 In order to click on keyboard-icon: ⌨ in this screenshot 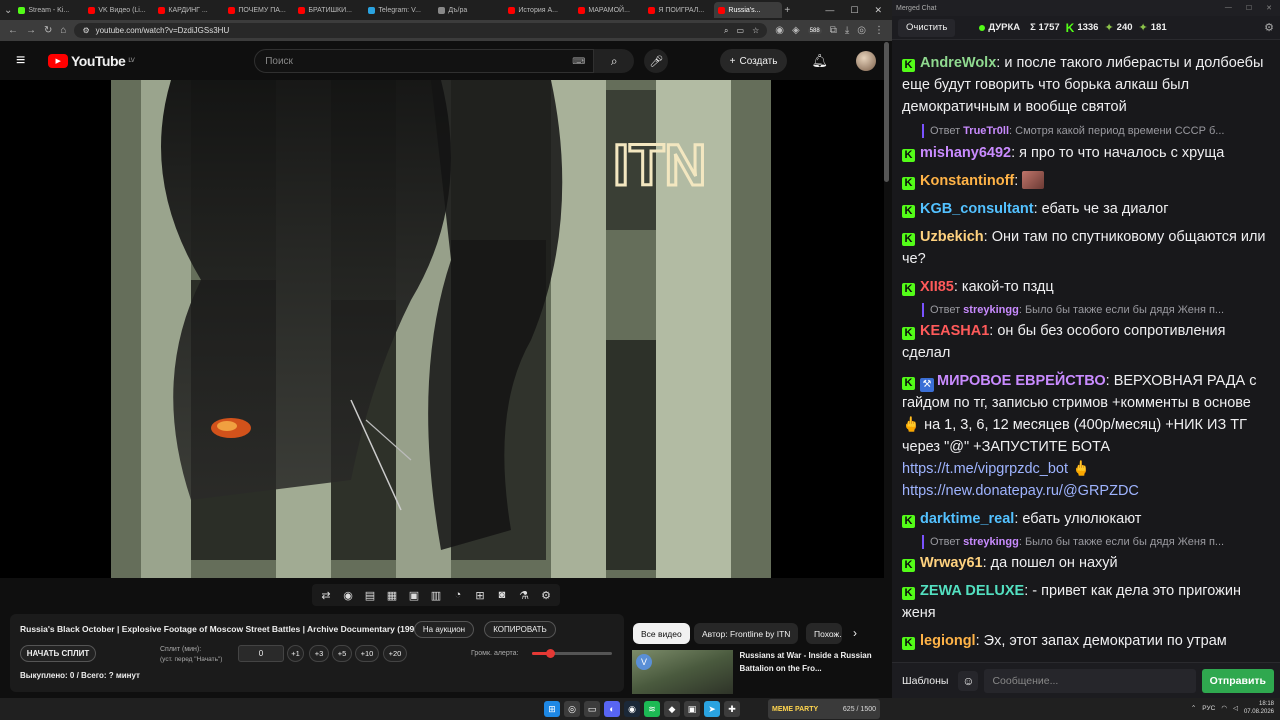, I will do `click(578, 61)`.